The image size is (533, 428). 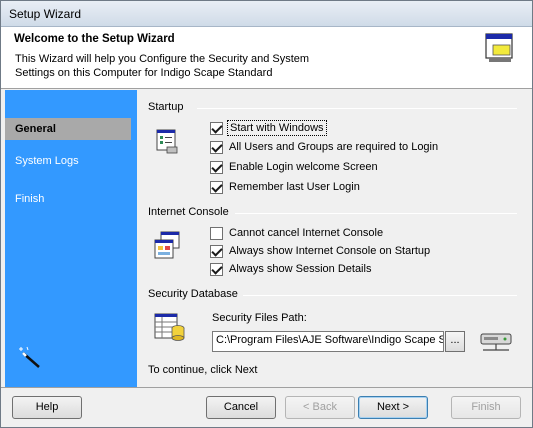 What do you see at coordinates (167, 245) in the screenshot?
I see `console-windows-icon` at bounding box center [167, 245].